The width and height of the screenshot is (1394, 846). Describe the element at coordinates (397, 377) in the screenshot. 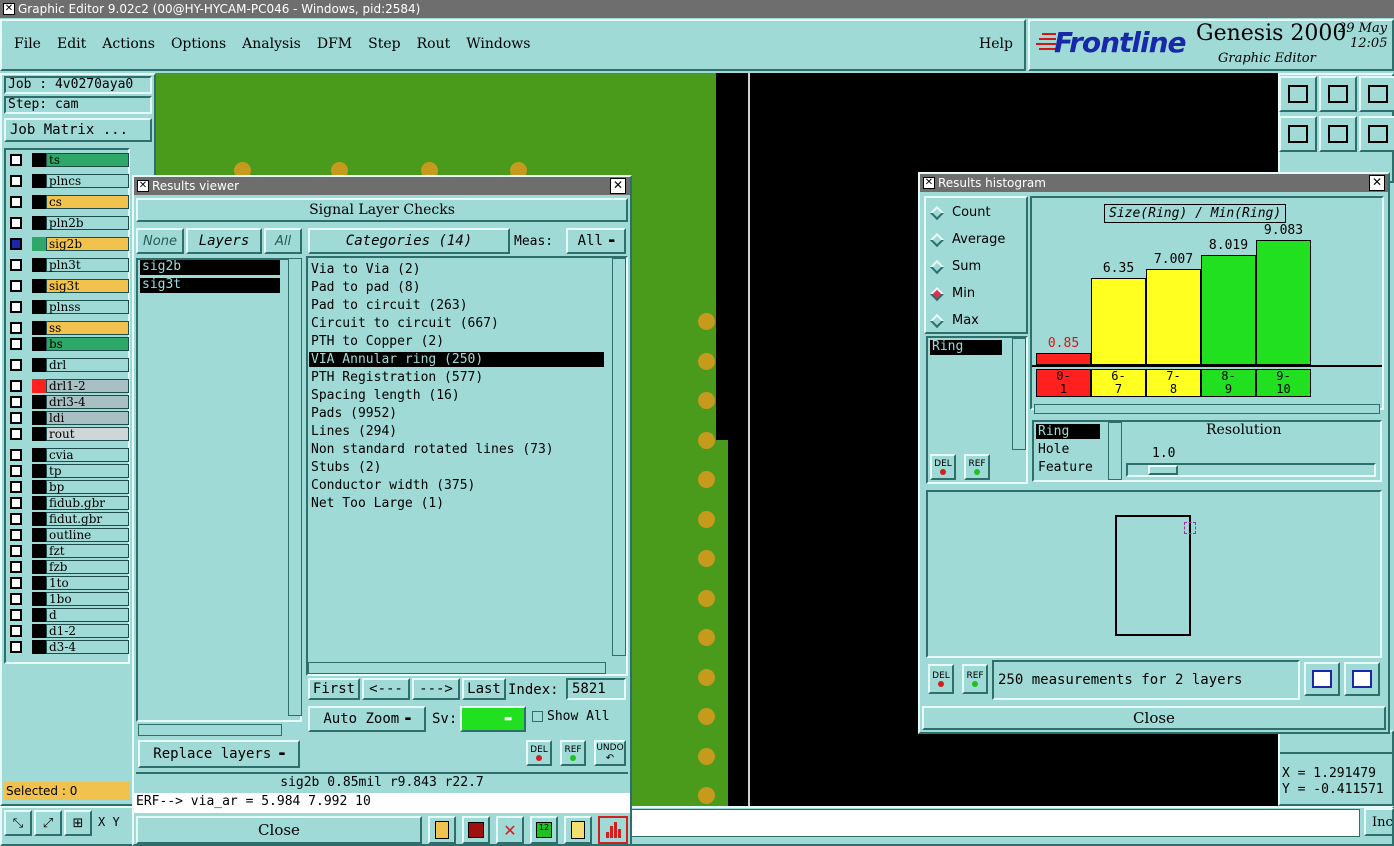

I see `category-item: PTH Registration (577)` at that location.